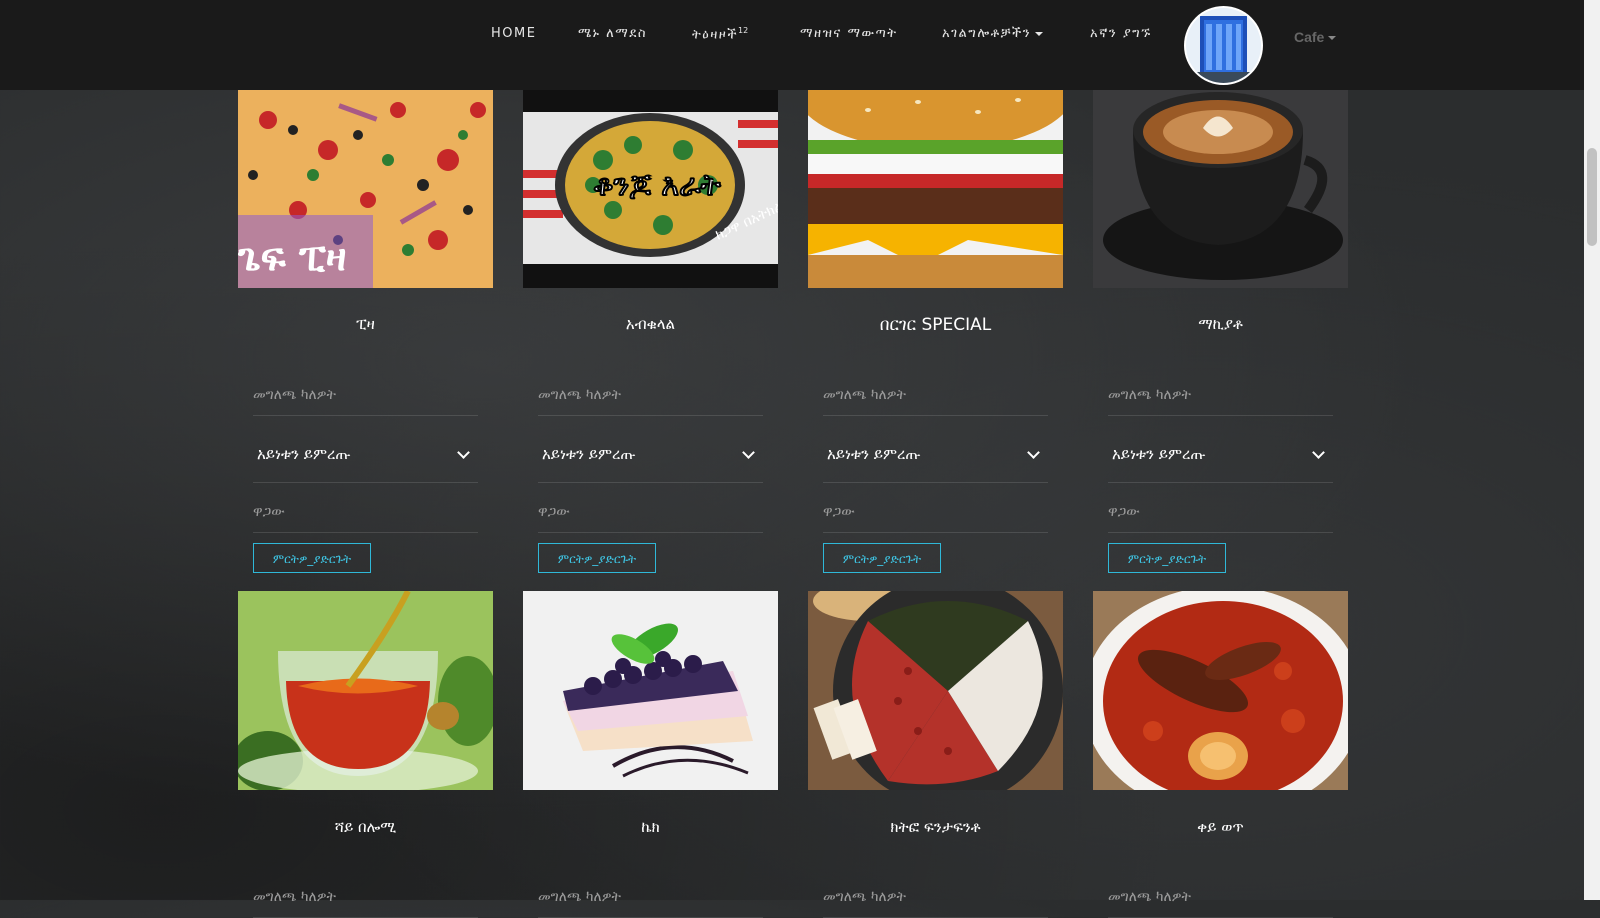  What do you see at coordinates (935, 690) in the screenshot?
I see `kitfo-image` at bounding box center [935, 690].